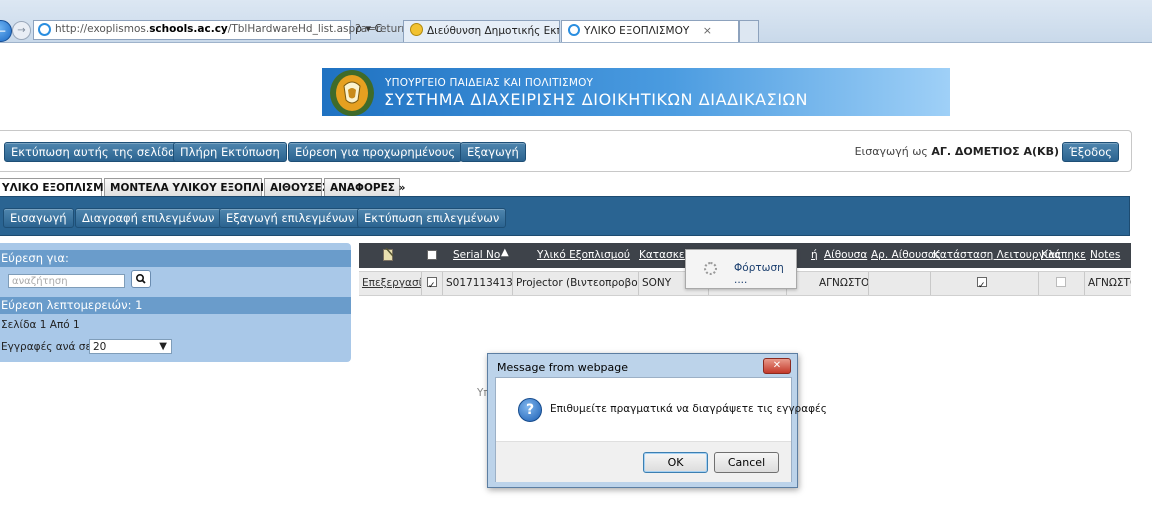 Image resolution: width=1152 pixels, height=508 pixels. I want to click on row-checkbox, so click(432, 285).